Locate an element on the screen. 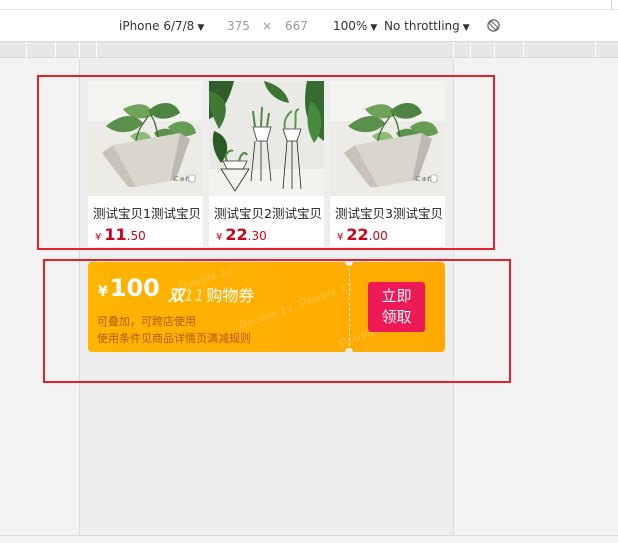  device-select: iPhone 6/7/8 ▼ is located at coordinates (161, 26).